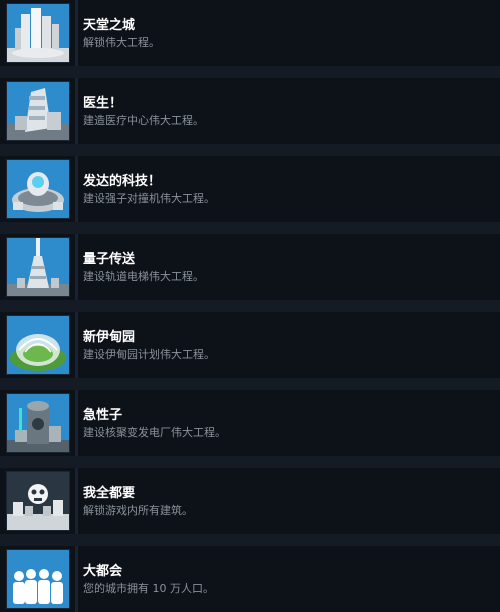 This screenshot has width=500, height=612. Describe the element at coordinates (103, 103) in the screenshot. I see `achievement-title: 医生！` at that location.